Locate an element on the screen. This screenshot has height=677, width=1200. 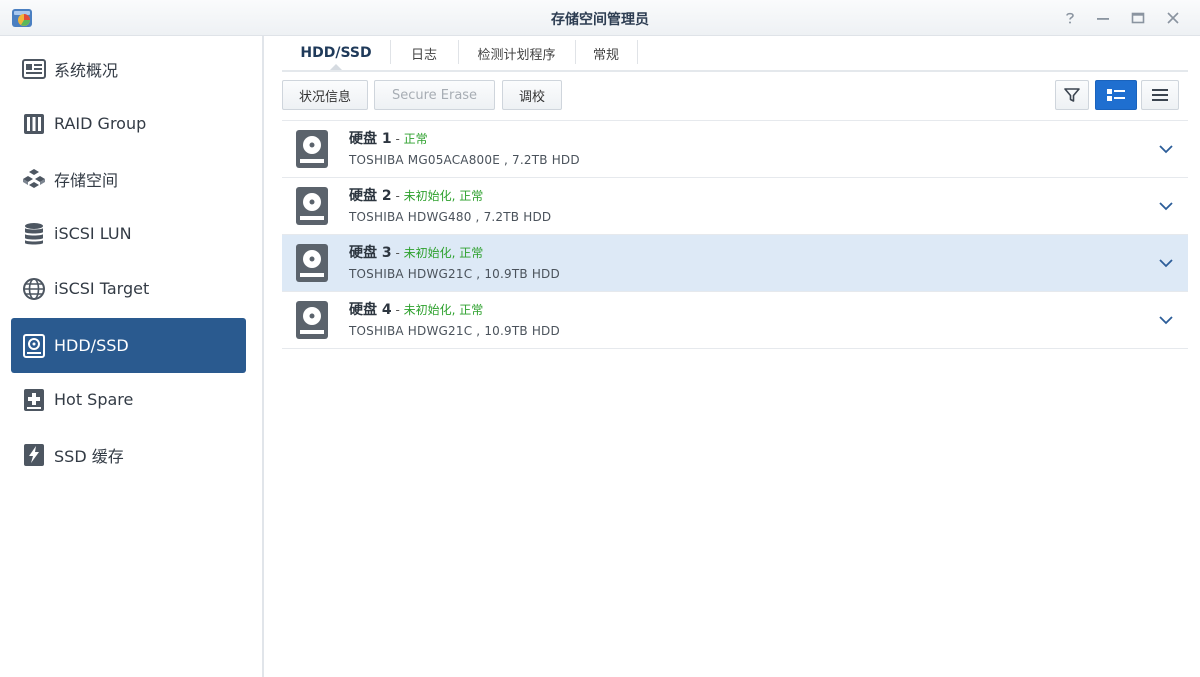
raid-group-icon is located at coordinates (34, 124).